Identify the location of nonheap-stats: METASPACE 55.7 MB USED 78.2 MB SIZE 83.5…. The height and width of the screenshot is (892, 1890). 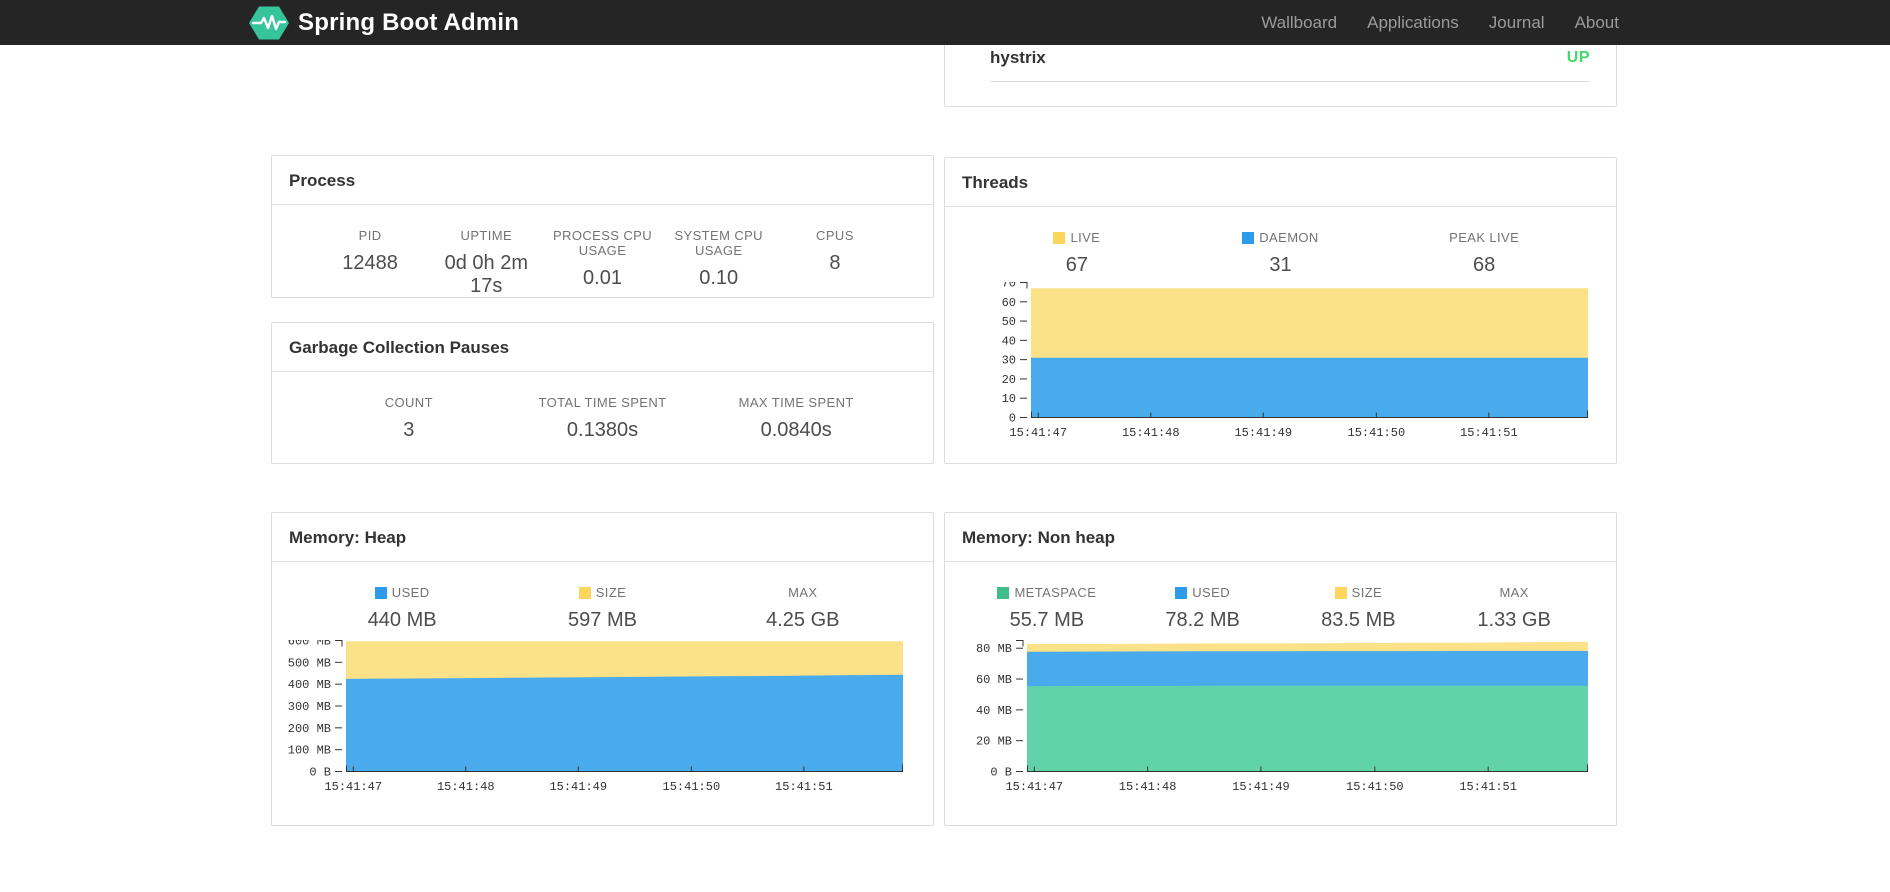
(1280, 597).